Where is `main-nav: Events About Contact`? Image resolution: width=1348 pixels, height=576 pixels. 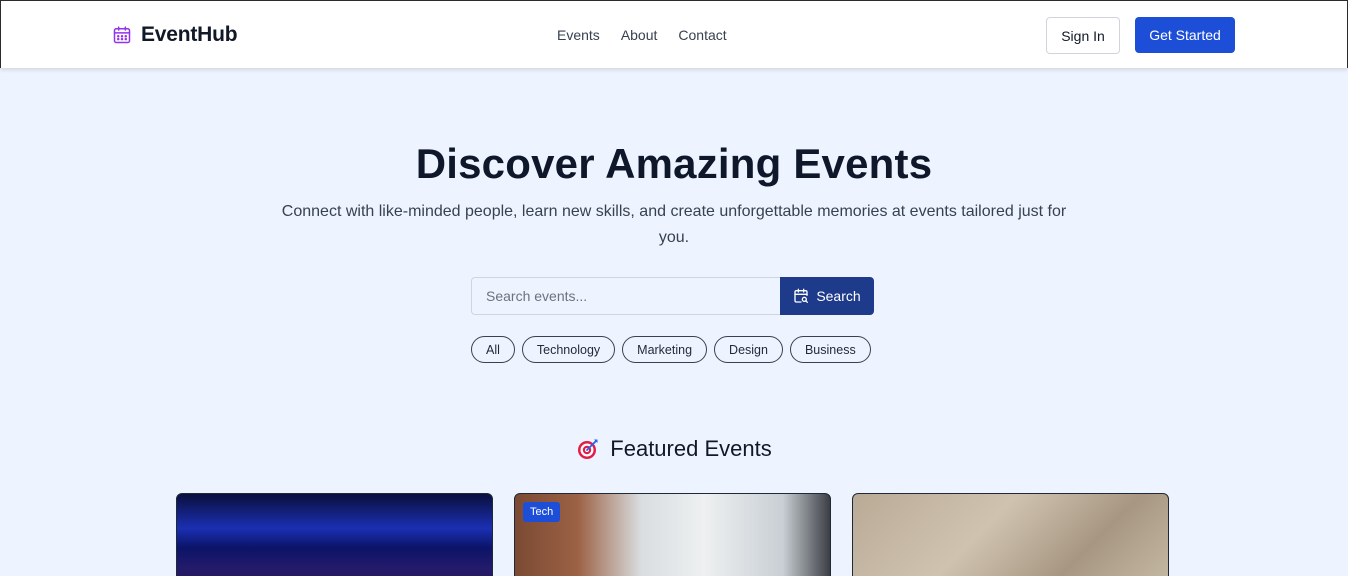 main-nav: Events About Contact is located at coordinates (642, 35).